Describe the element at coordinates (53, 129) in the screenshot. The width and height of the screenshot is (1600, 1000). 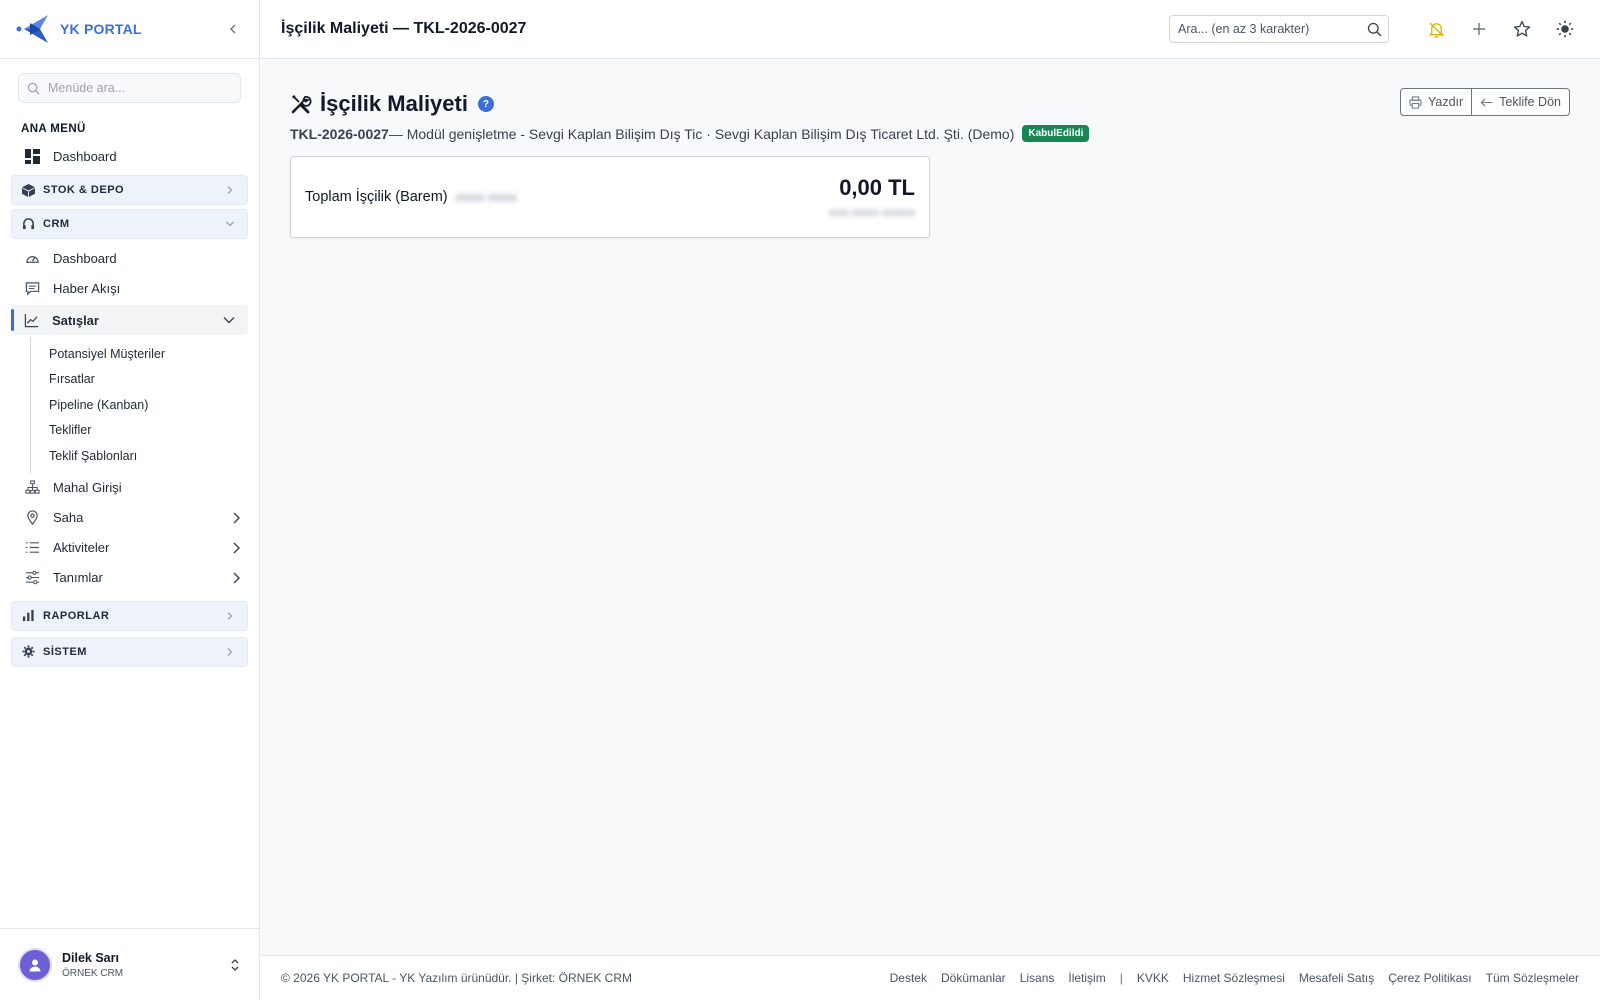
I see `section-label-main-menu: ANA MENÜ` at that location.